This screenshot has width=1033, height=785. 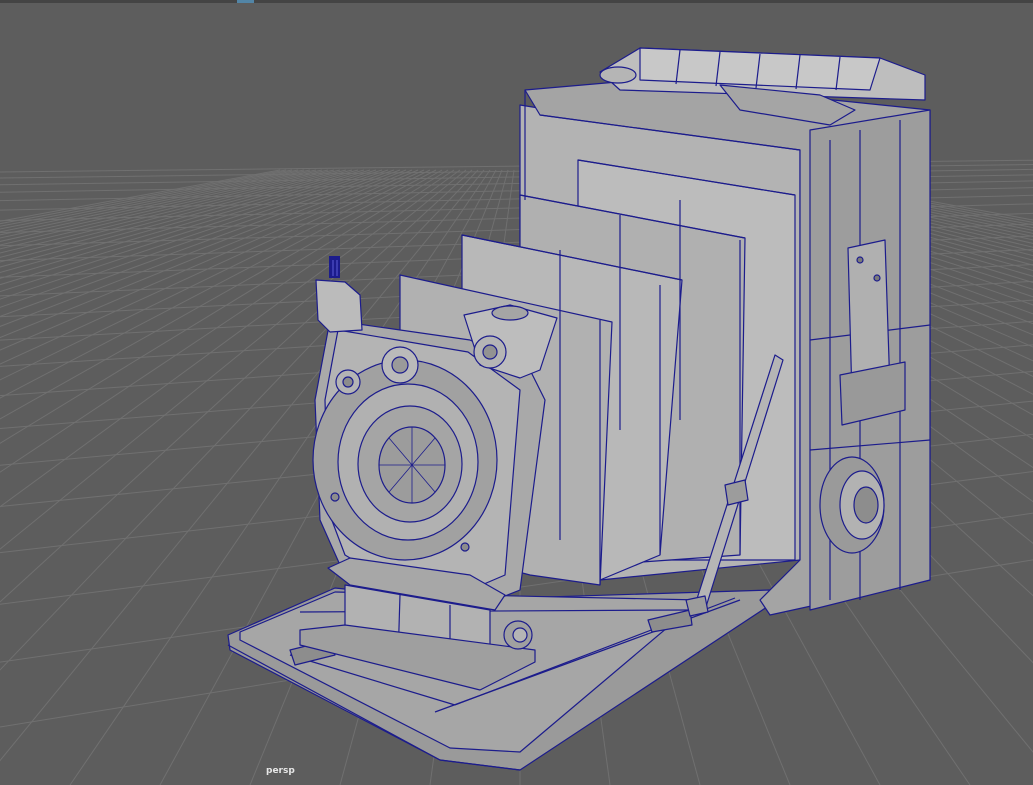 I want to click on release-pin, so click(x=334, y=267).